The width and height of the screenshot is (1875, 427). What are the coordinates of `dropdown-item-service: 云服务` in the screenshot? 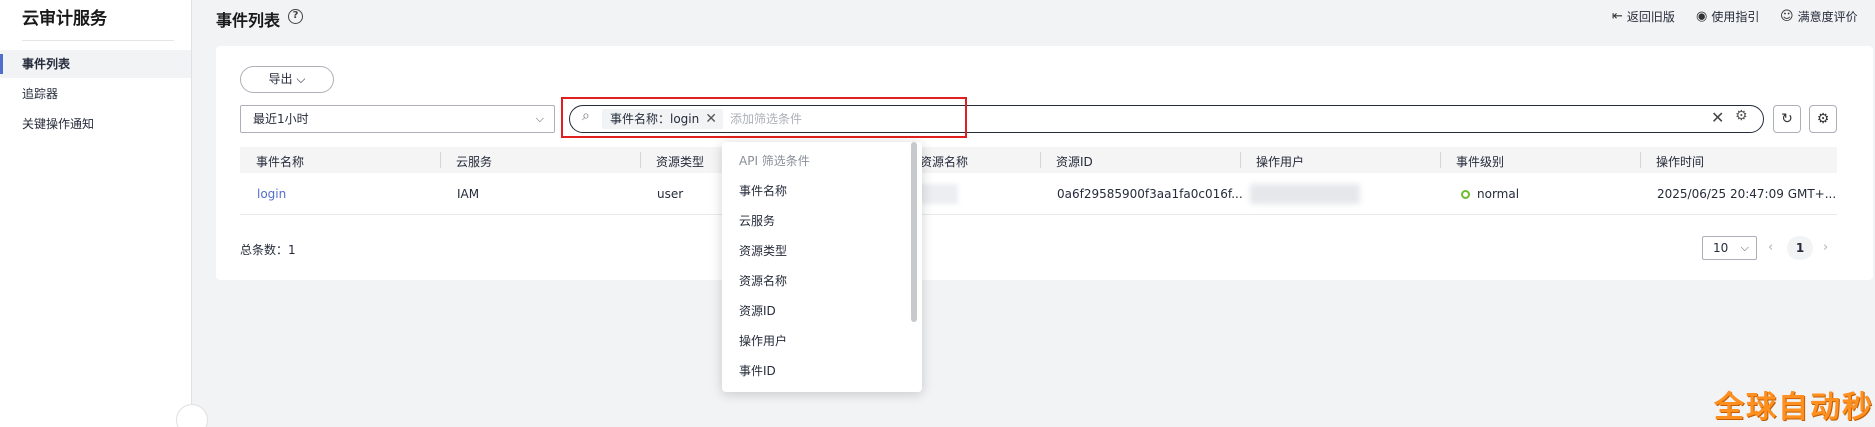 It's located at (757, 220).